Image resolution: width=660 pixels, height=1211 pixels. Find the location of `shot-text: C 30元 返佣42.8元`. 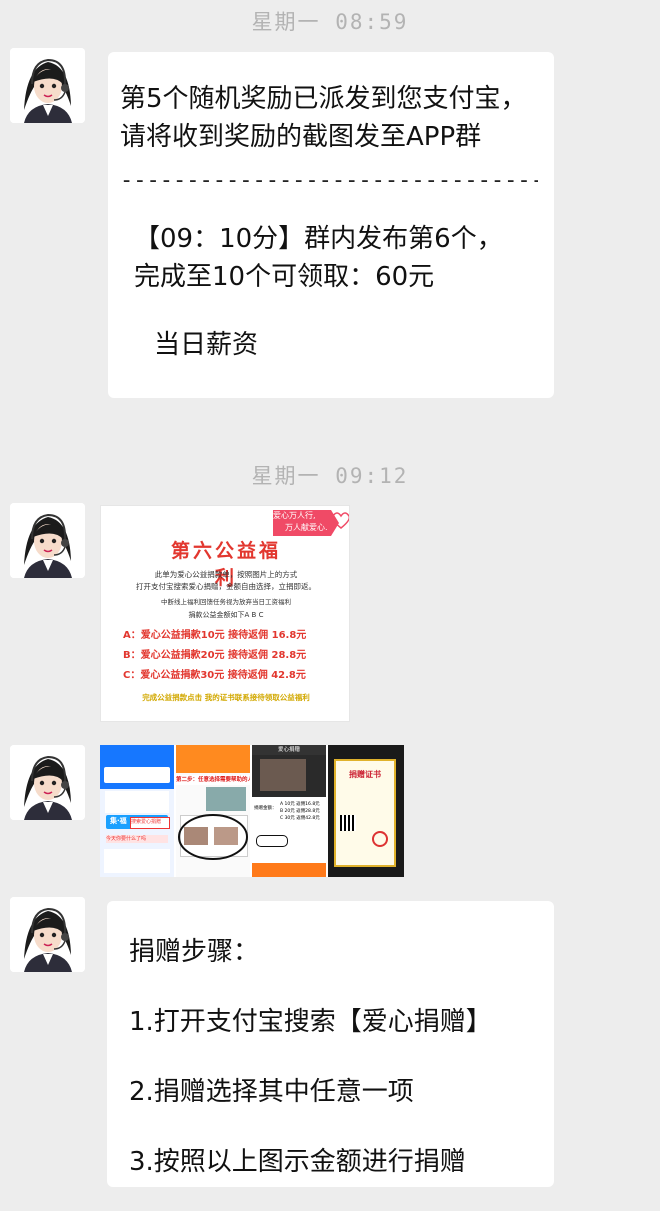

shot-text: C 30元 返佣42.8元 is located at coordinates (300, 818).